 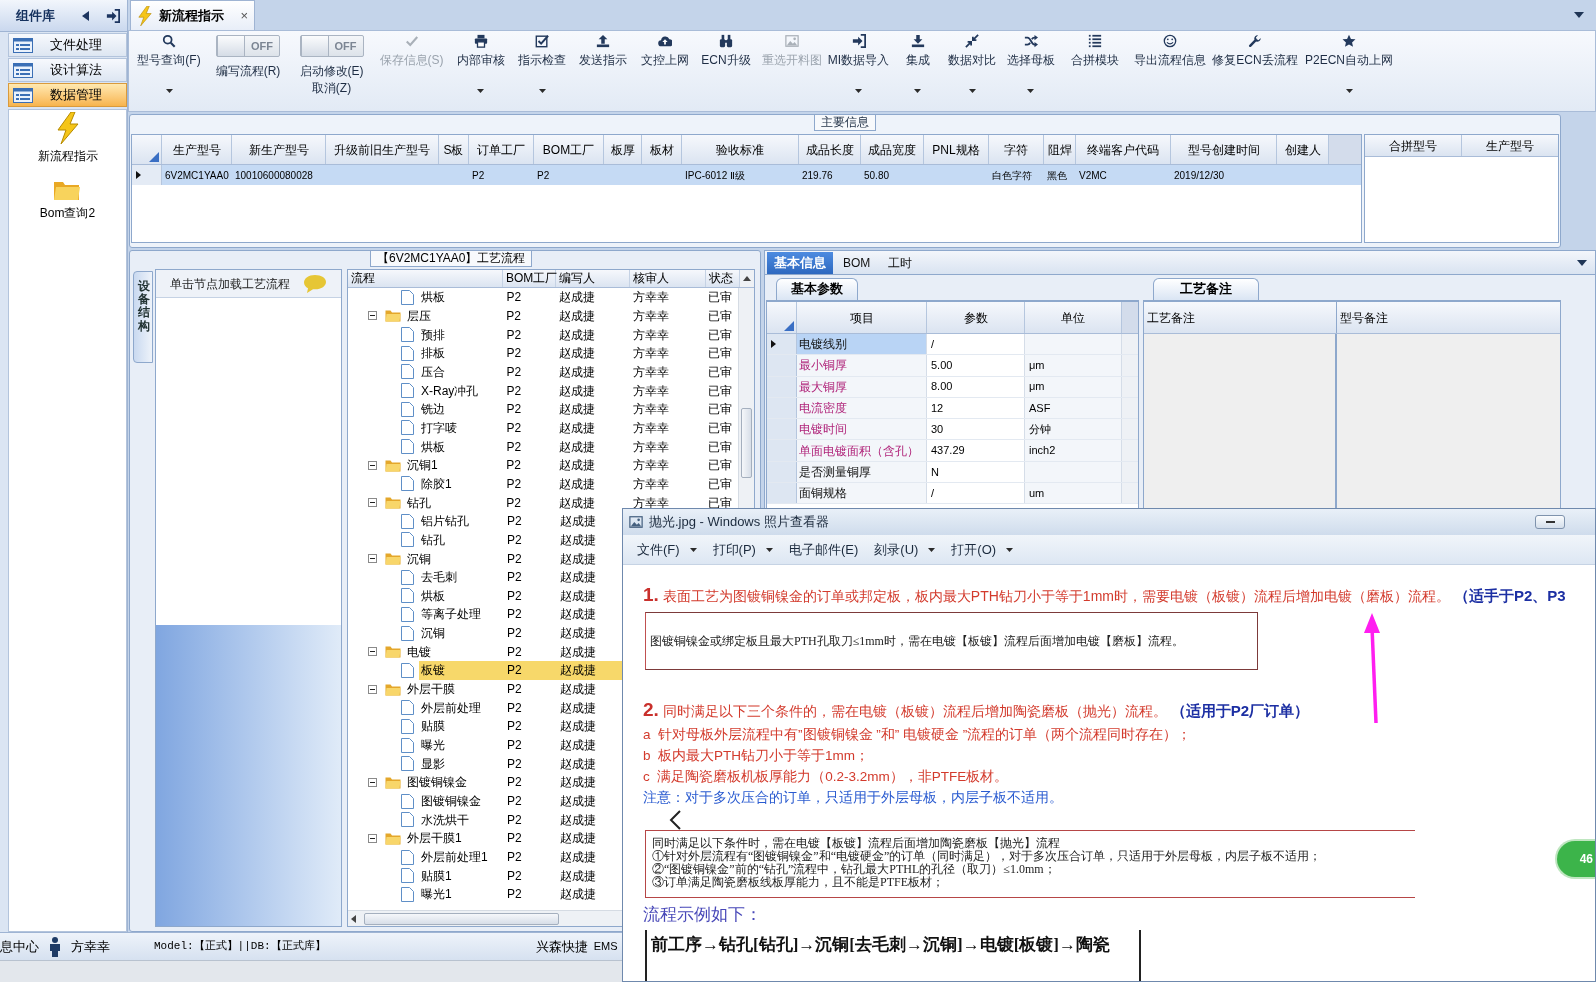 I want to click on ribbon-button: 发送指示, so click(x=603, y=71).